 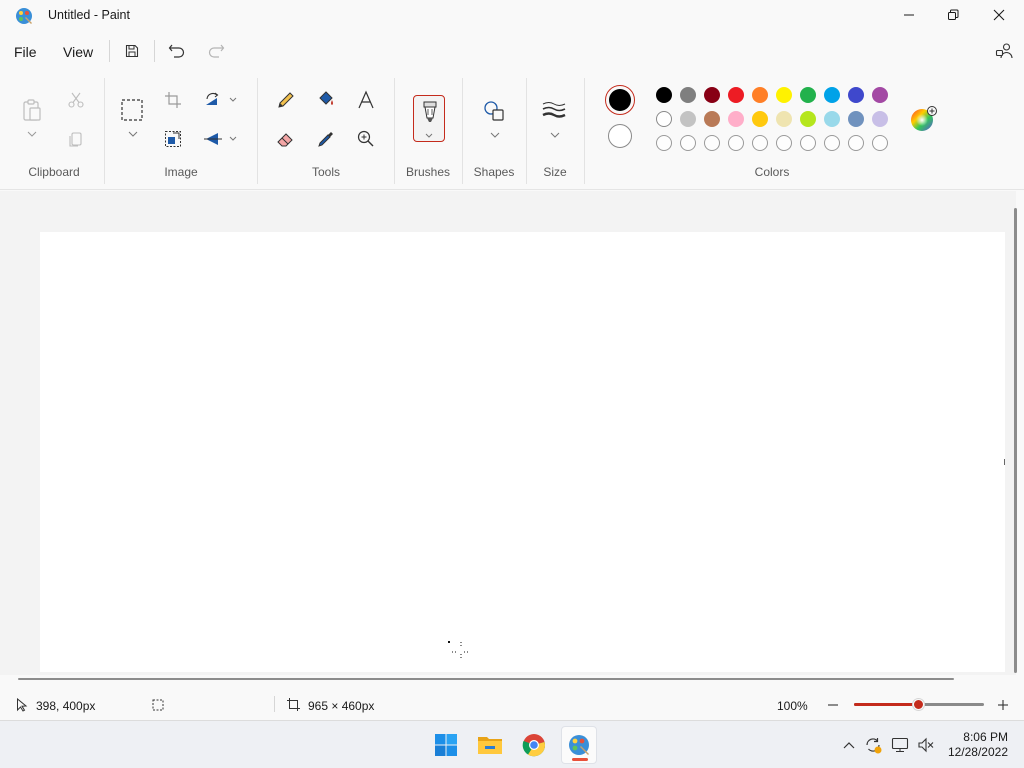 What do you see at coordinates (173, 139) in the screenshot?
I see `resize-button` at bounding box center [173, 139].